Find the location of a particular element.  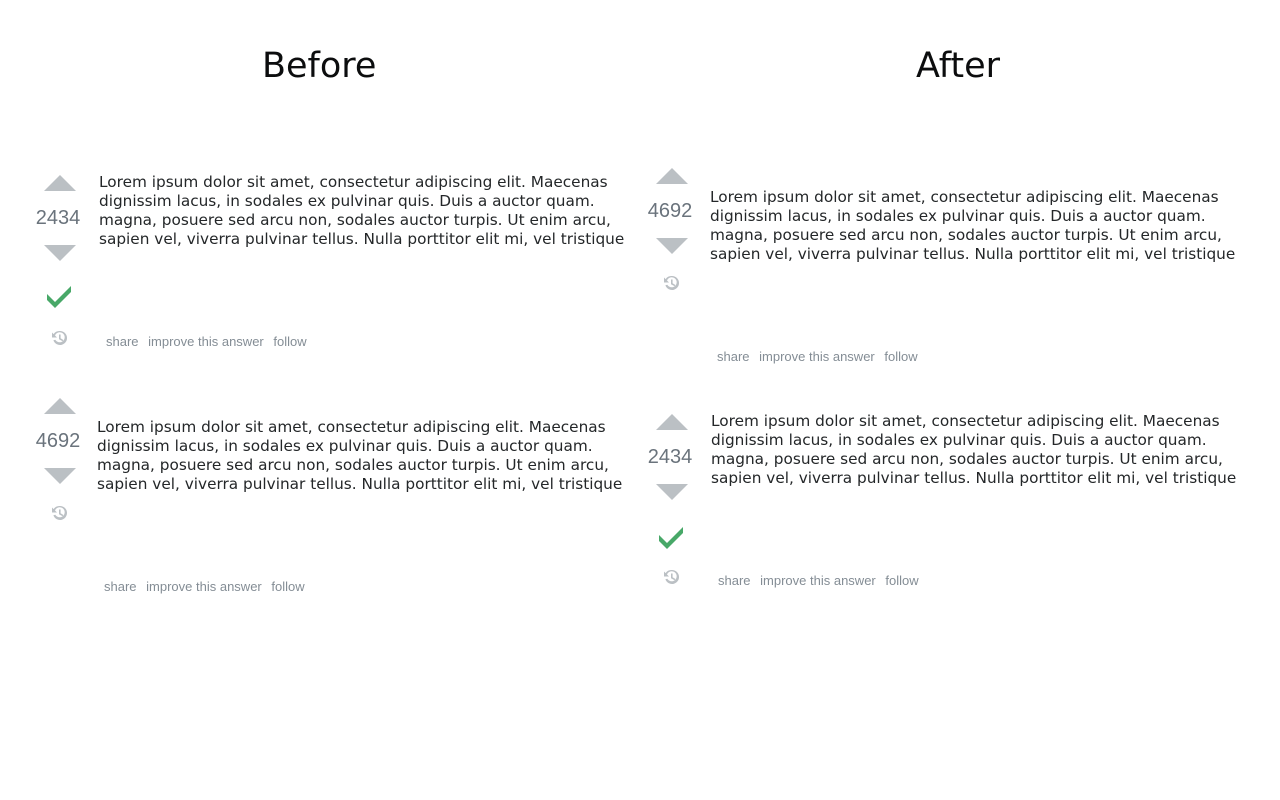

before-heading: Before is located at coordinates (319, 66).